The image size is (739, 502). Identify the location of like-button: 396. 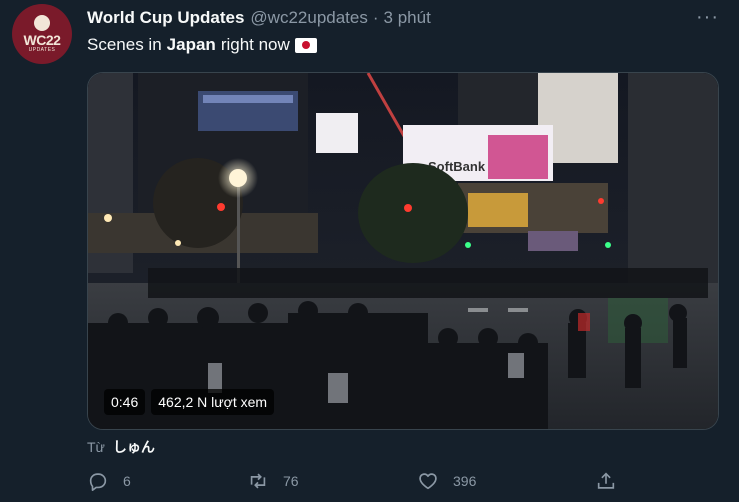
(446, 481).